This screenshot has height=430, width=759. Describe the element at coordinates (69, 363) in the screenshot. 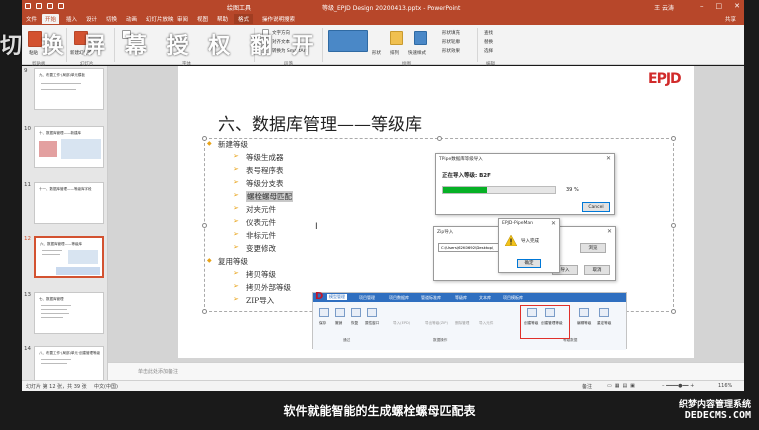

I see `slide-thumbnail: 八、布置工作·(局部)单元·创建管理等级` at that location.